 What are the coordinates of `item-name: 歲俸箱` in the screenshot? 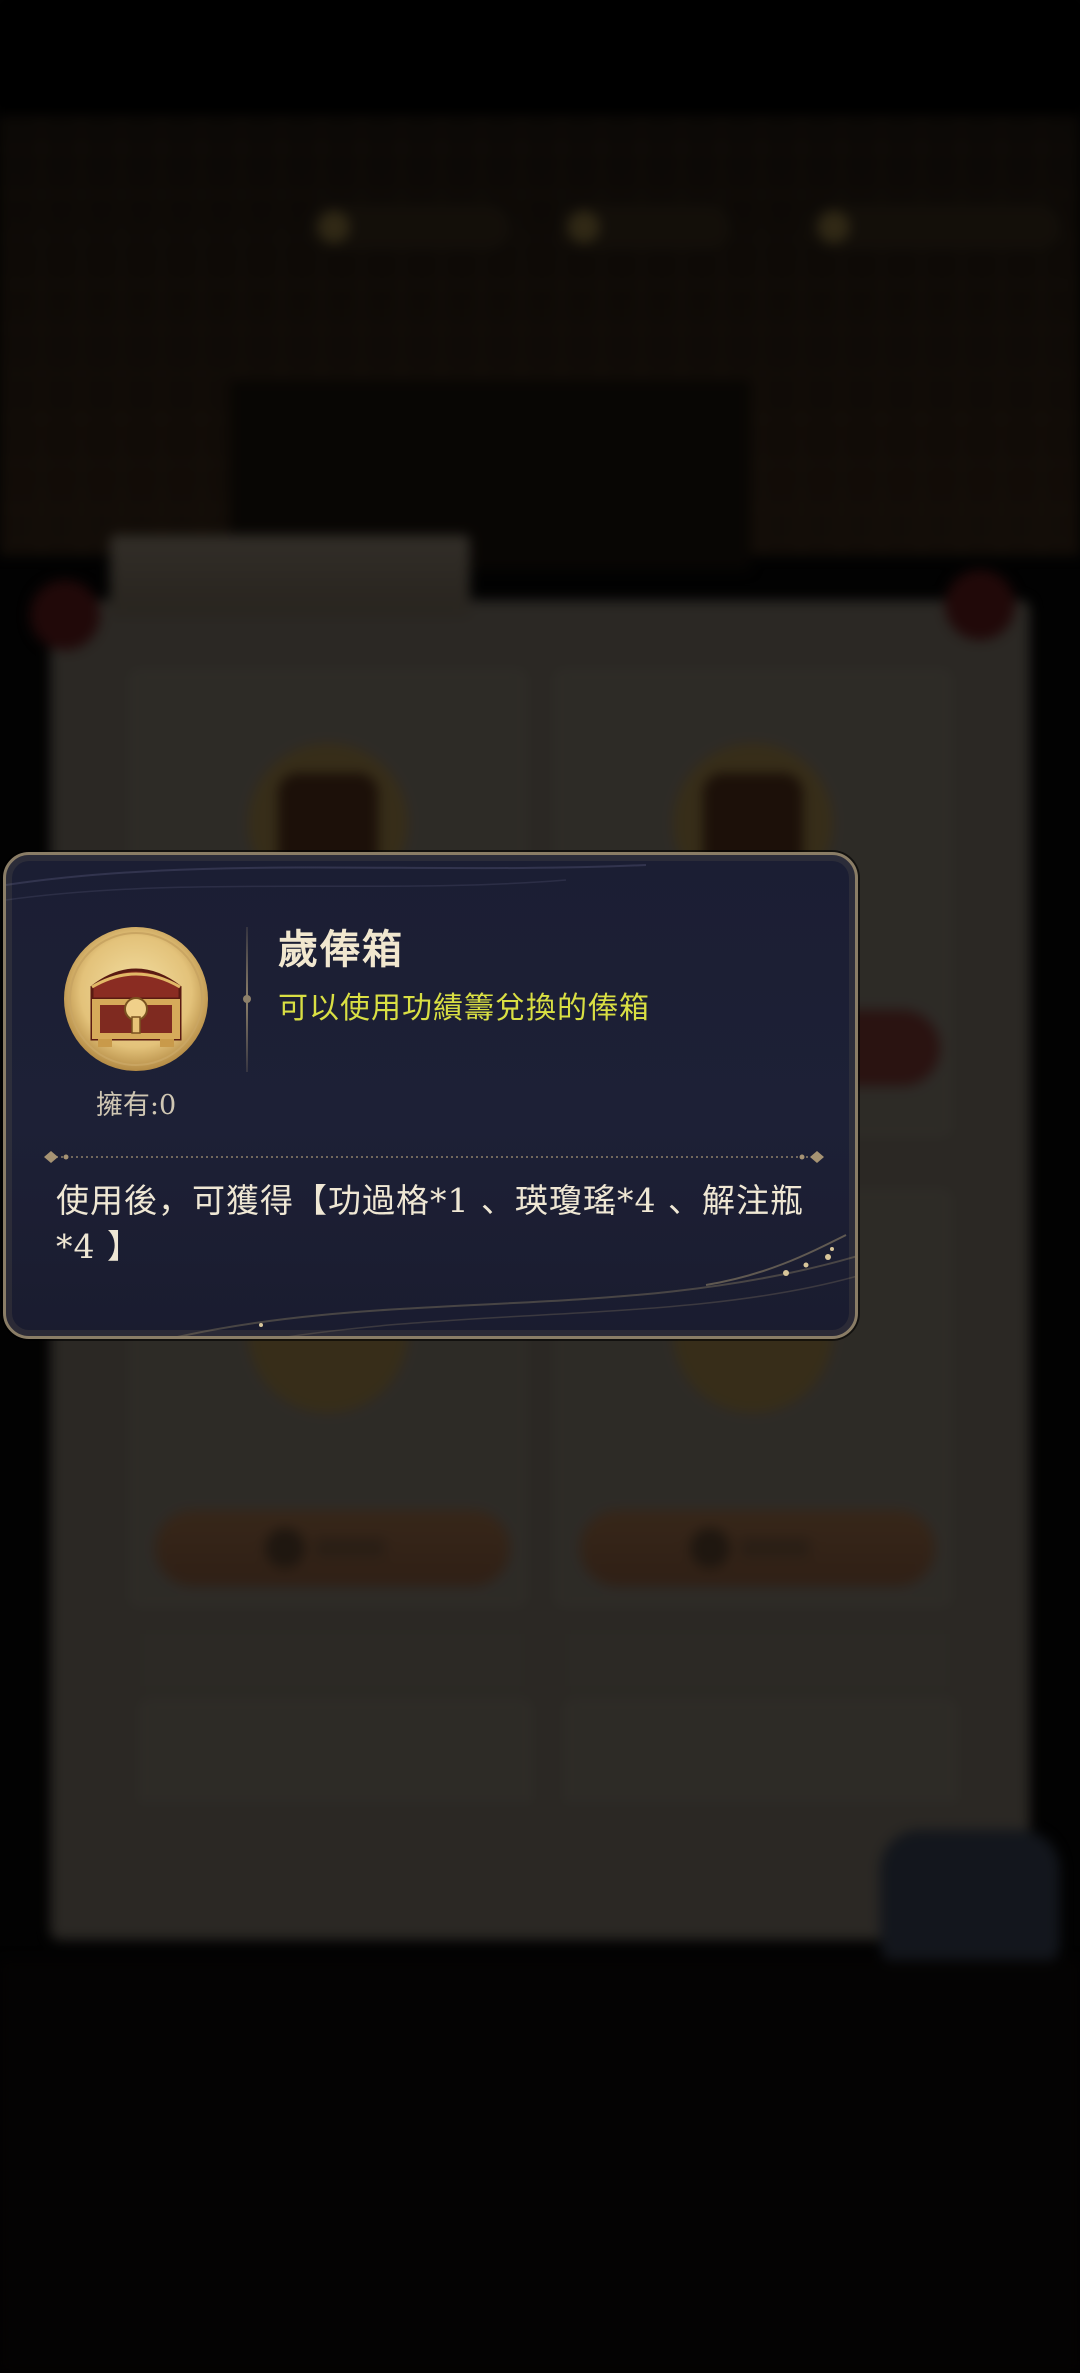 It's located at (341, 949).